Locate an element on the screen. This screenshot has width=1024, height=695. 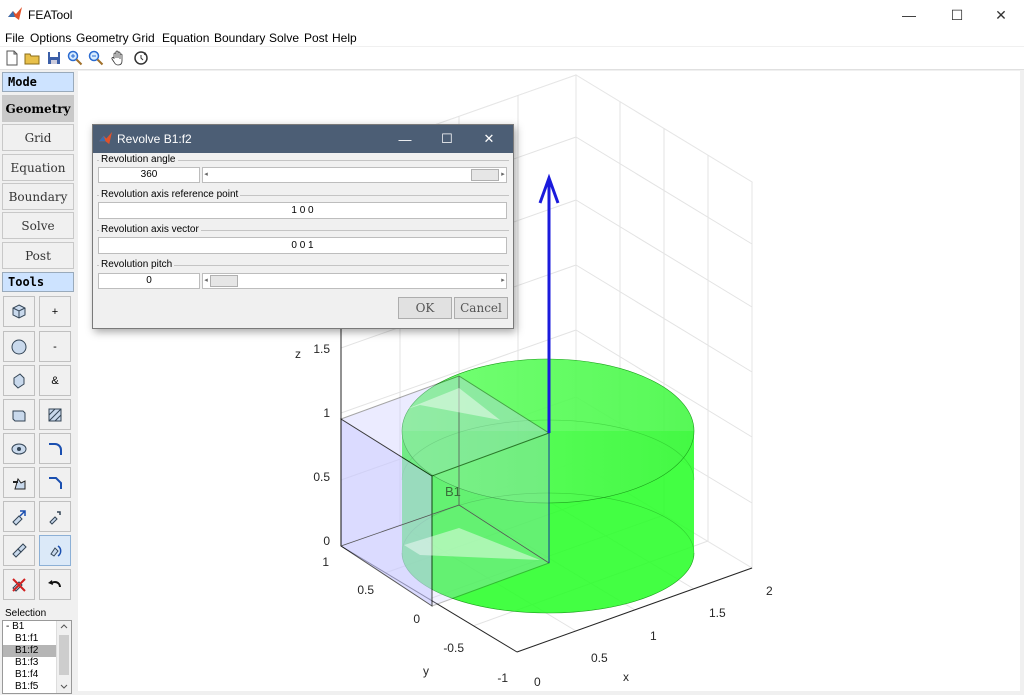
window-title: FEATool is located at coordinates (50, 15).